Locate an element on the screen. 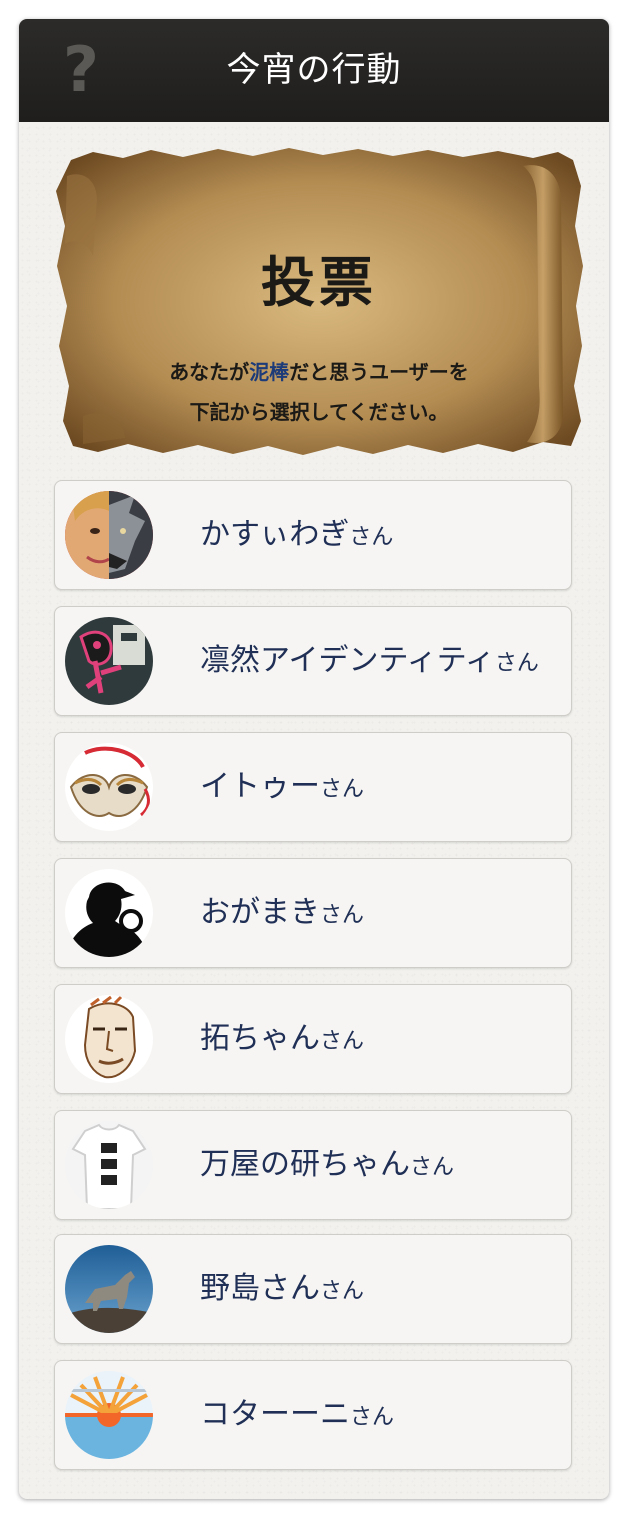 This screenshot has height=1518, width=628. instruction-line-1: あなたが泥棒だと思うユーザーを is located at coordinates (319, 370).